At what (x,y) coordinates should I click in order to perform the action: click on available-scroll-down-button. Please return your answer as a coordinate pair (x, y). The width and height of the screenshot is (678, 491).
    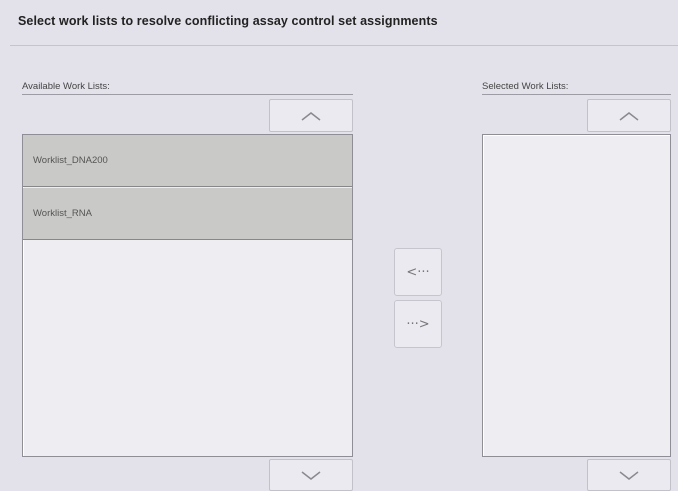
    Looking at the image, I should click on (311, 475).